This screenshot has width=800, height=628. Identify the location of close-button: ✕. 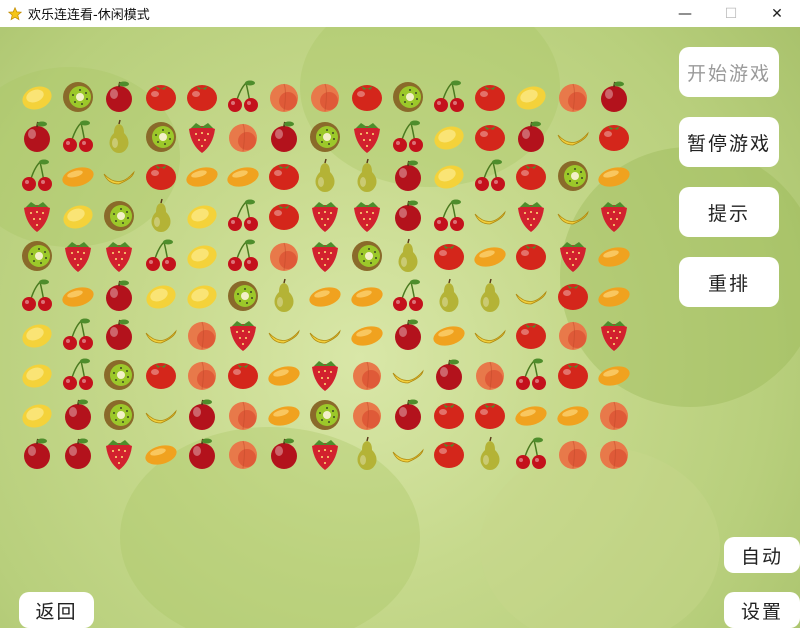
(777, 13).